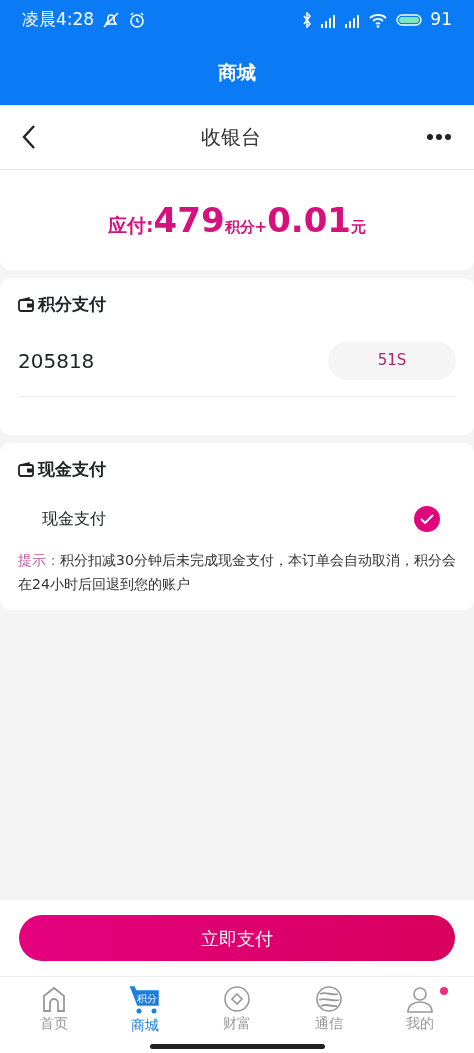  What do you see at coordinates (307, 20) in the screenshot?
I see `bluetooth-icon` at bounding box center [307, 20].